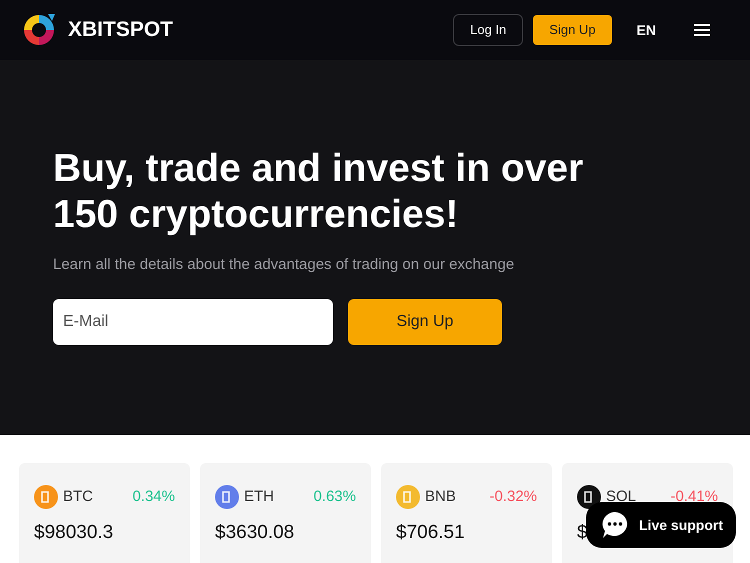  What do you see at coordinates (78, 496) in the screenshot?
I see `coin-symbol: BTC` at bounding box center [78, 496].